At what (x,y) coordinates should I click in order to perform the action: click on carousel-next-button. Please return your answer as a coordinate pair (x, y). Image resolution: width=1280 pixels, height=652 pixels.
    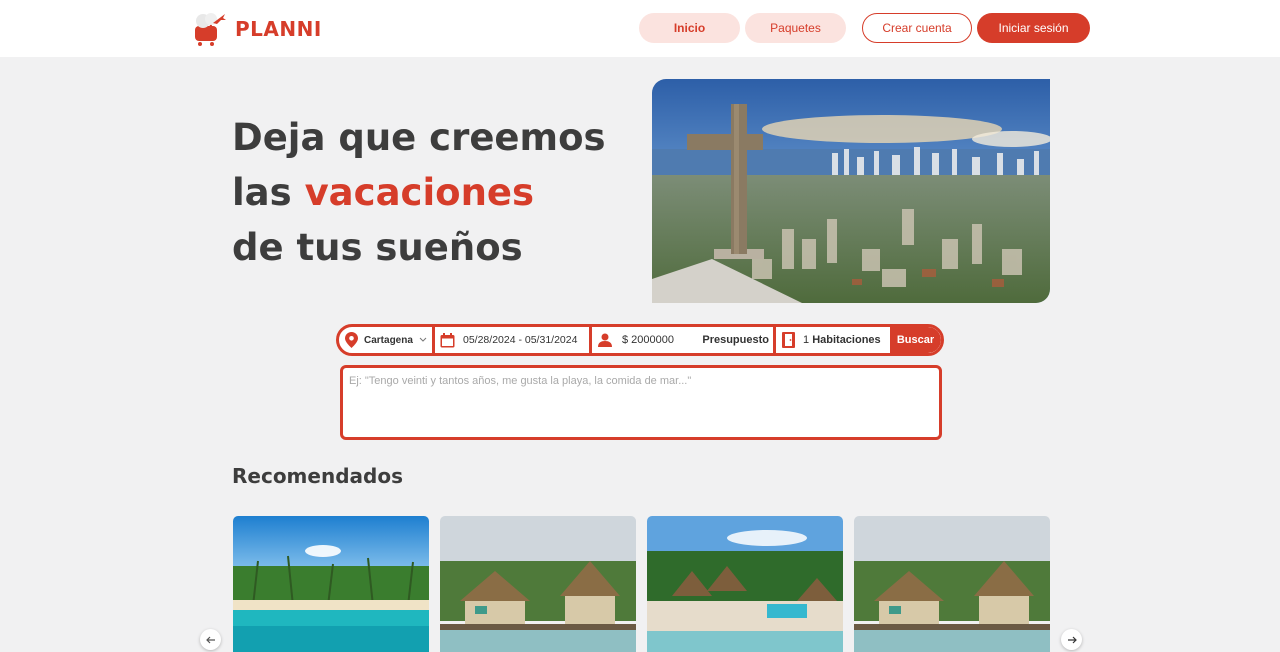
    Looking at the image, I should click on (1071, 639).